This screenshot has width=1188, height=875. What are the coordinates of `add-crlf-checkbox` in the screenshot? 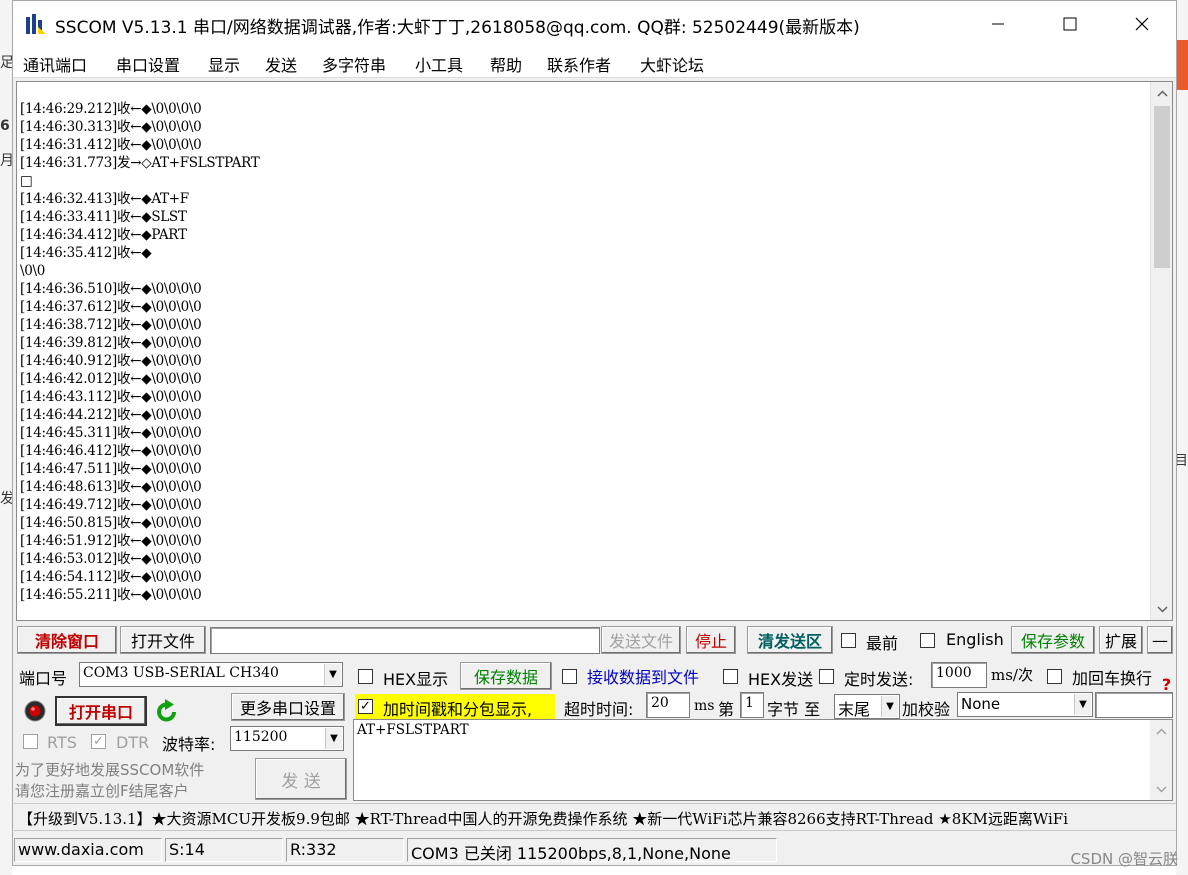 It's located at (1054, 676).